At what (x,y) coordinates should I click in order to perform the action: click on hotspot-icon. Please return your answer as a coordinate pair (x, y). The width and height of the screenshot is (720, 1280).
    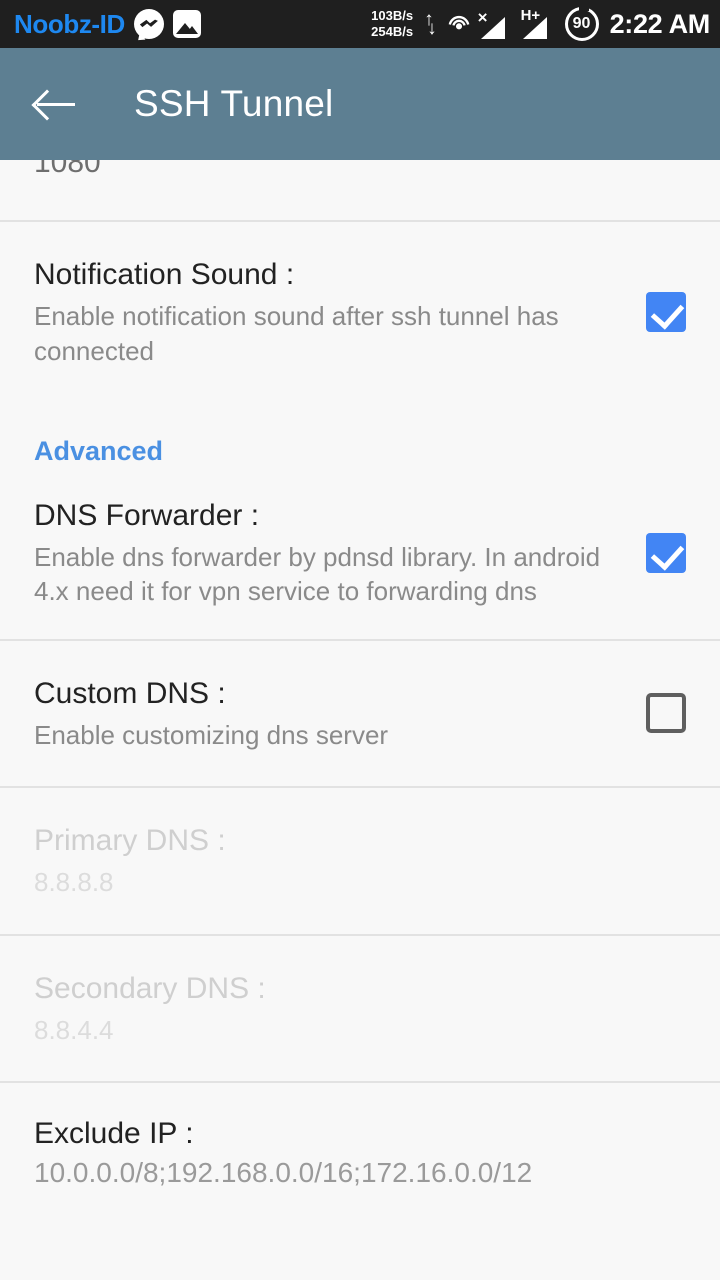
    Looking at the image, I should click on (459, 24).